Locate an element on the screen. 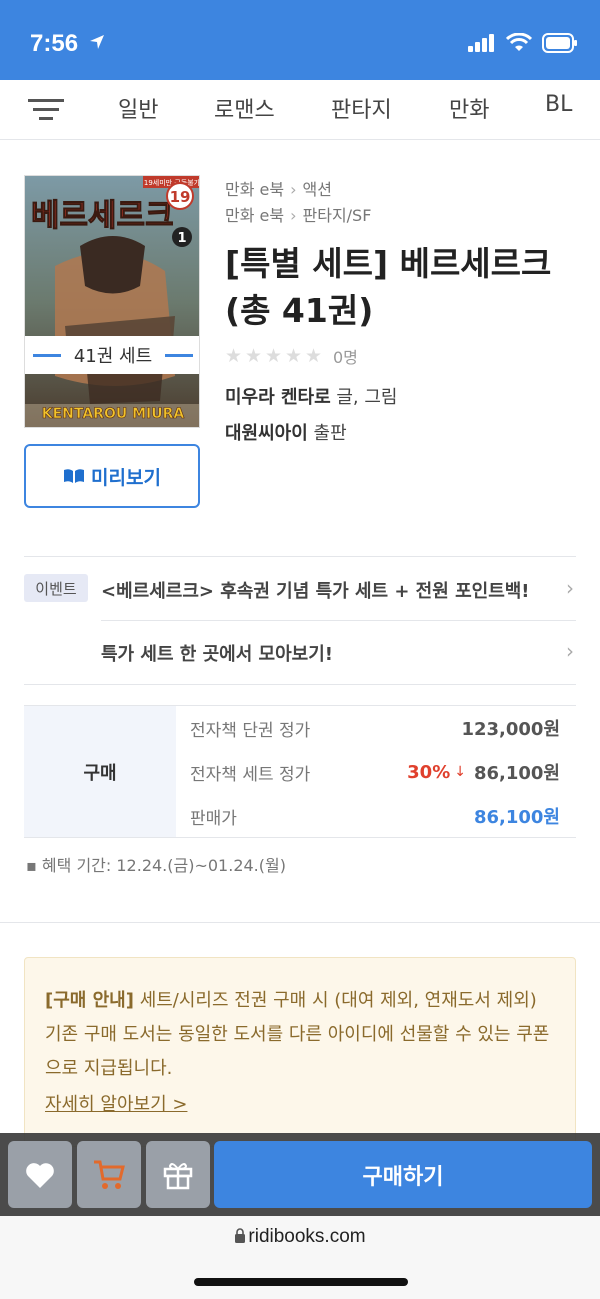  author-role: 글, 그림 is located at coordinates (364, 397).